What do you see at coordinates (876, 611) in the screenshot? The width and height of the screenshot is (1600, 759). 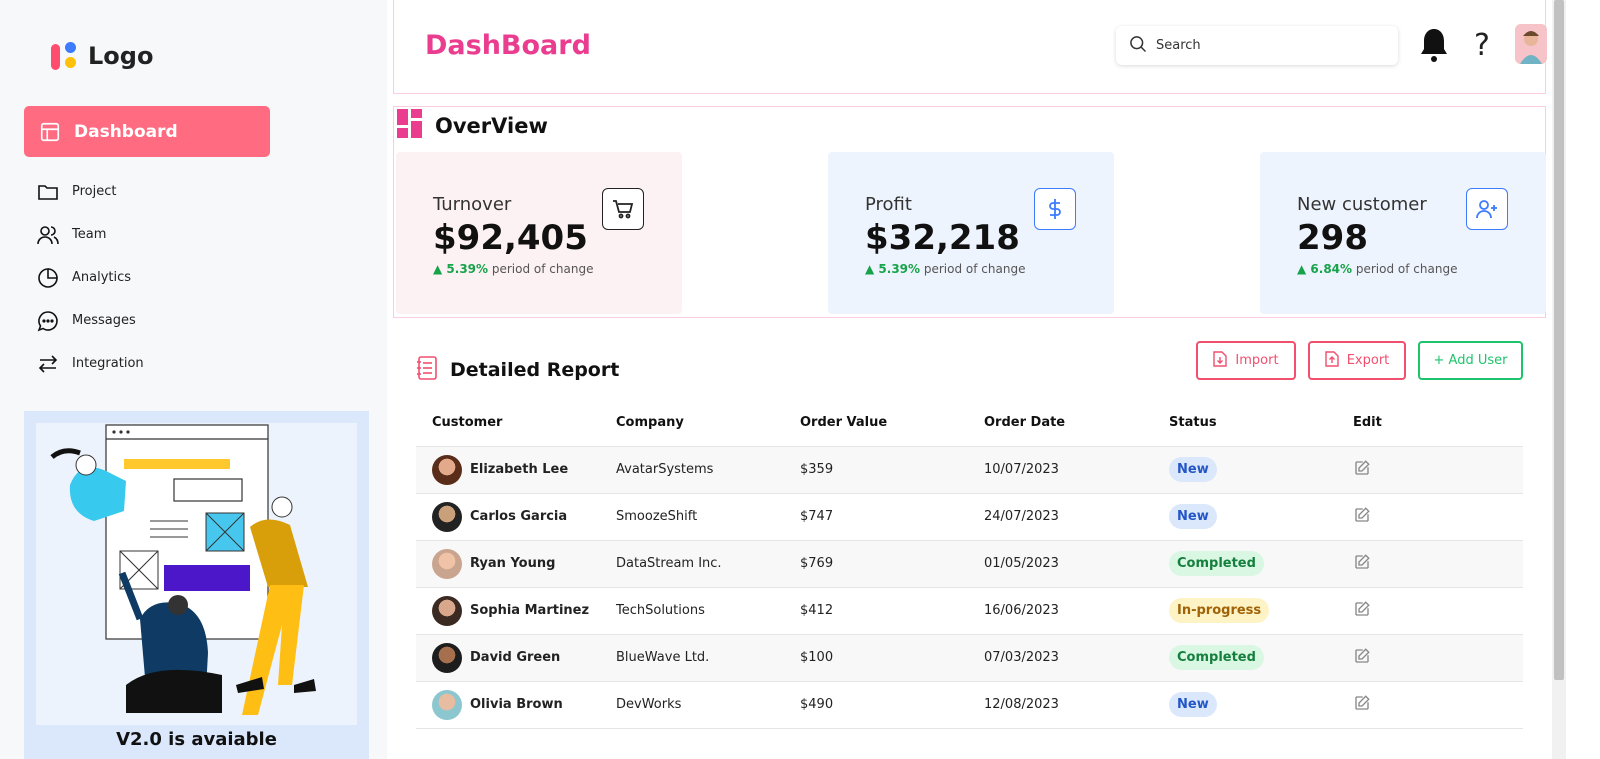 I see `order-value-cell: $412` at bounding box center [876, 611].